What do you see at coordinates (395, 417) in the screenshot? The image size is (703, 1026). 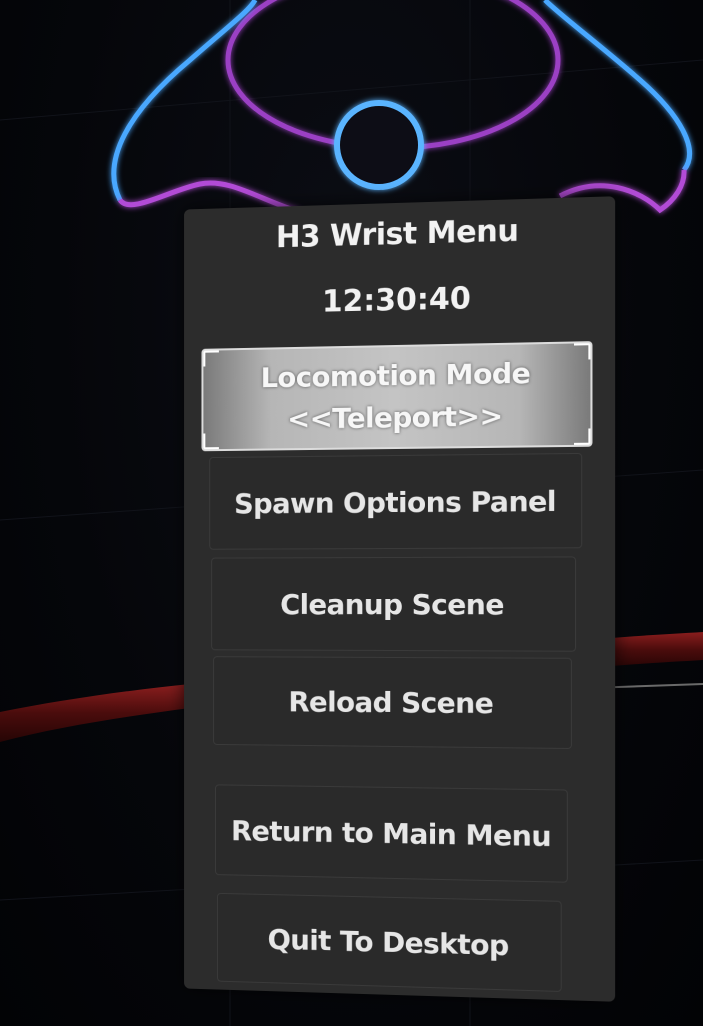 I see `locomotion-mode-value: <<Teleport>>` at bounding box center [395, 417].